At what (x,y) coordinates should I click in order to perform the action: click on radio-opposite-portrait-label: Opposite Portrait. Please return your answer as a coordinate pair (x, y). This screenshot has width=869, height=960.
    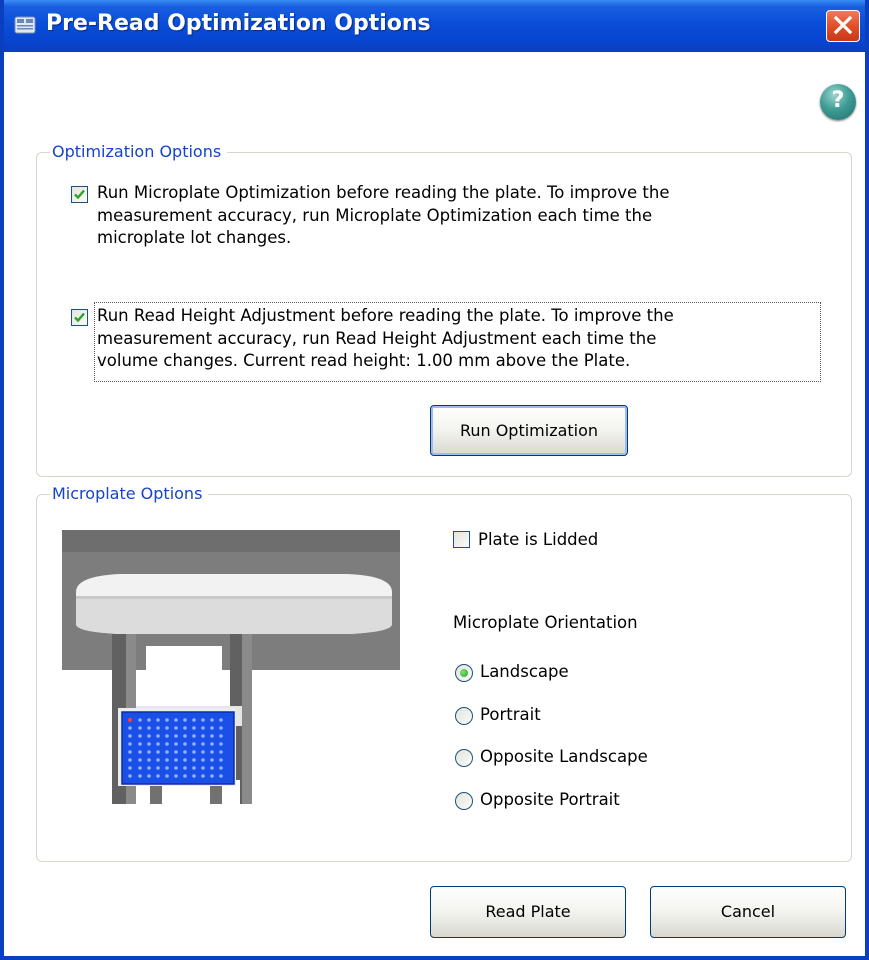
    Looking at the image, I should click on (550, 799).